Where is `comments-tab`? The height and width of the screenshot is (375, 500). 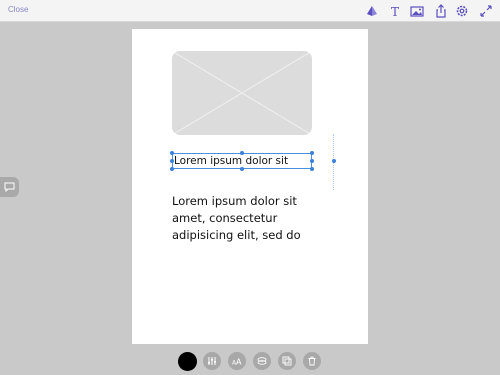 comments-tab is located at coordinates (9, 187).